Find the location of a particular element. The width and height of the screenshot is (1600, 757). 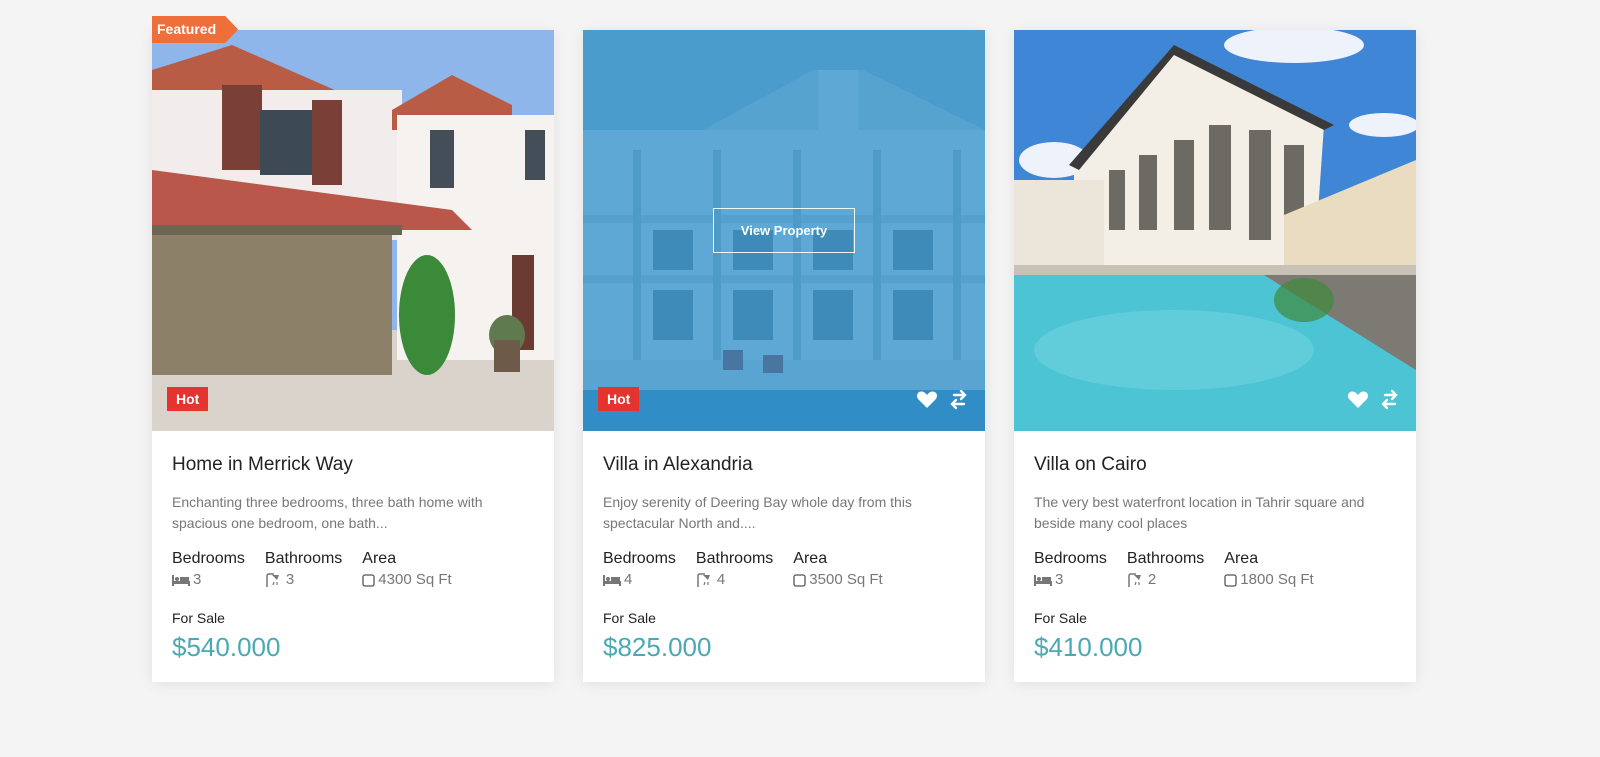

area-value: 4300 Sq Ft is located at coordinates (407, 580).